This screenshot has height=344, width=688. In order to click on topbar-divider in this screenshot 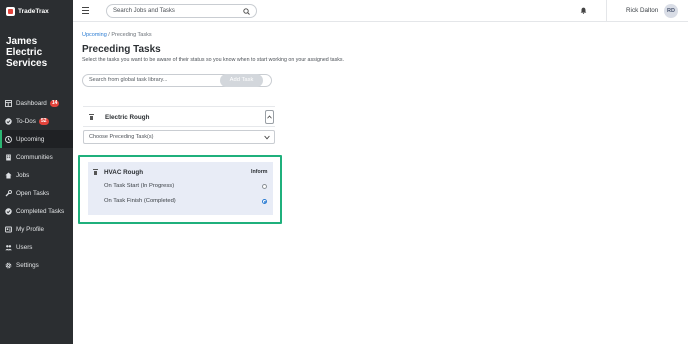, I will do `click(606, 11)`.